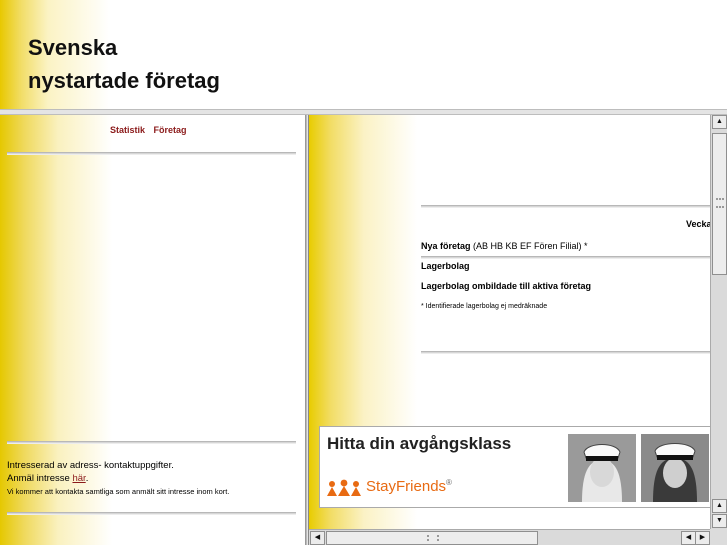 The height and width of the screenshot is (545, 727). I want to click on register-interest-link: här, so click(78, 478).